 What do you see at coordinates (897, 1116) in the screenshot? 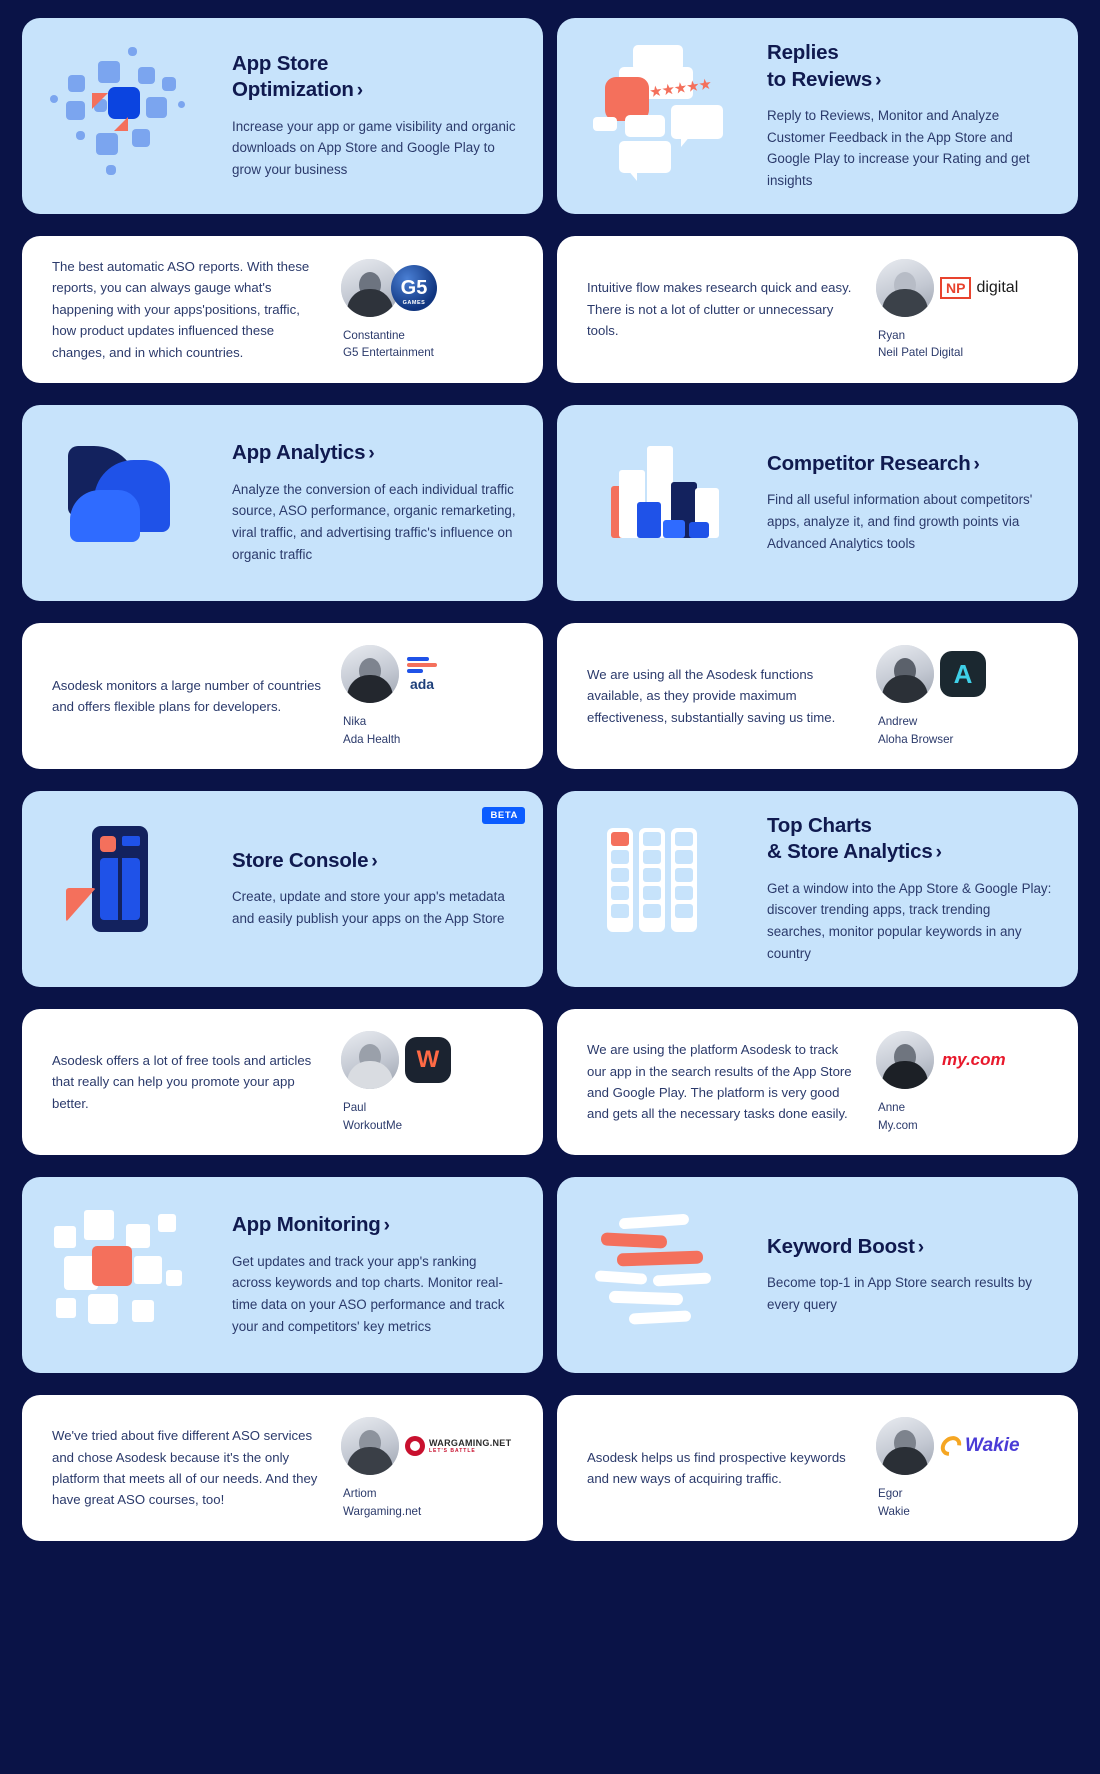
I see `testimonial-author: Anne My.com` at bounding box center [897, 1116].